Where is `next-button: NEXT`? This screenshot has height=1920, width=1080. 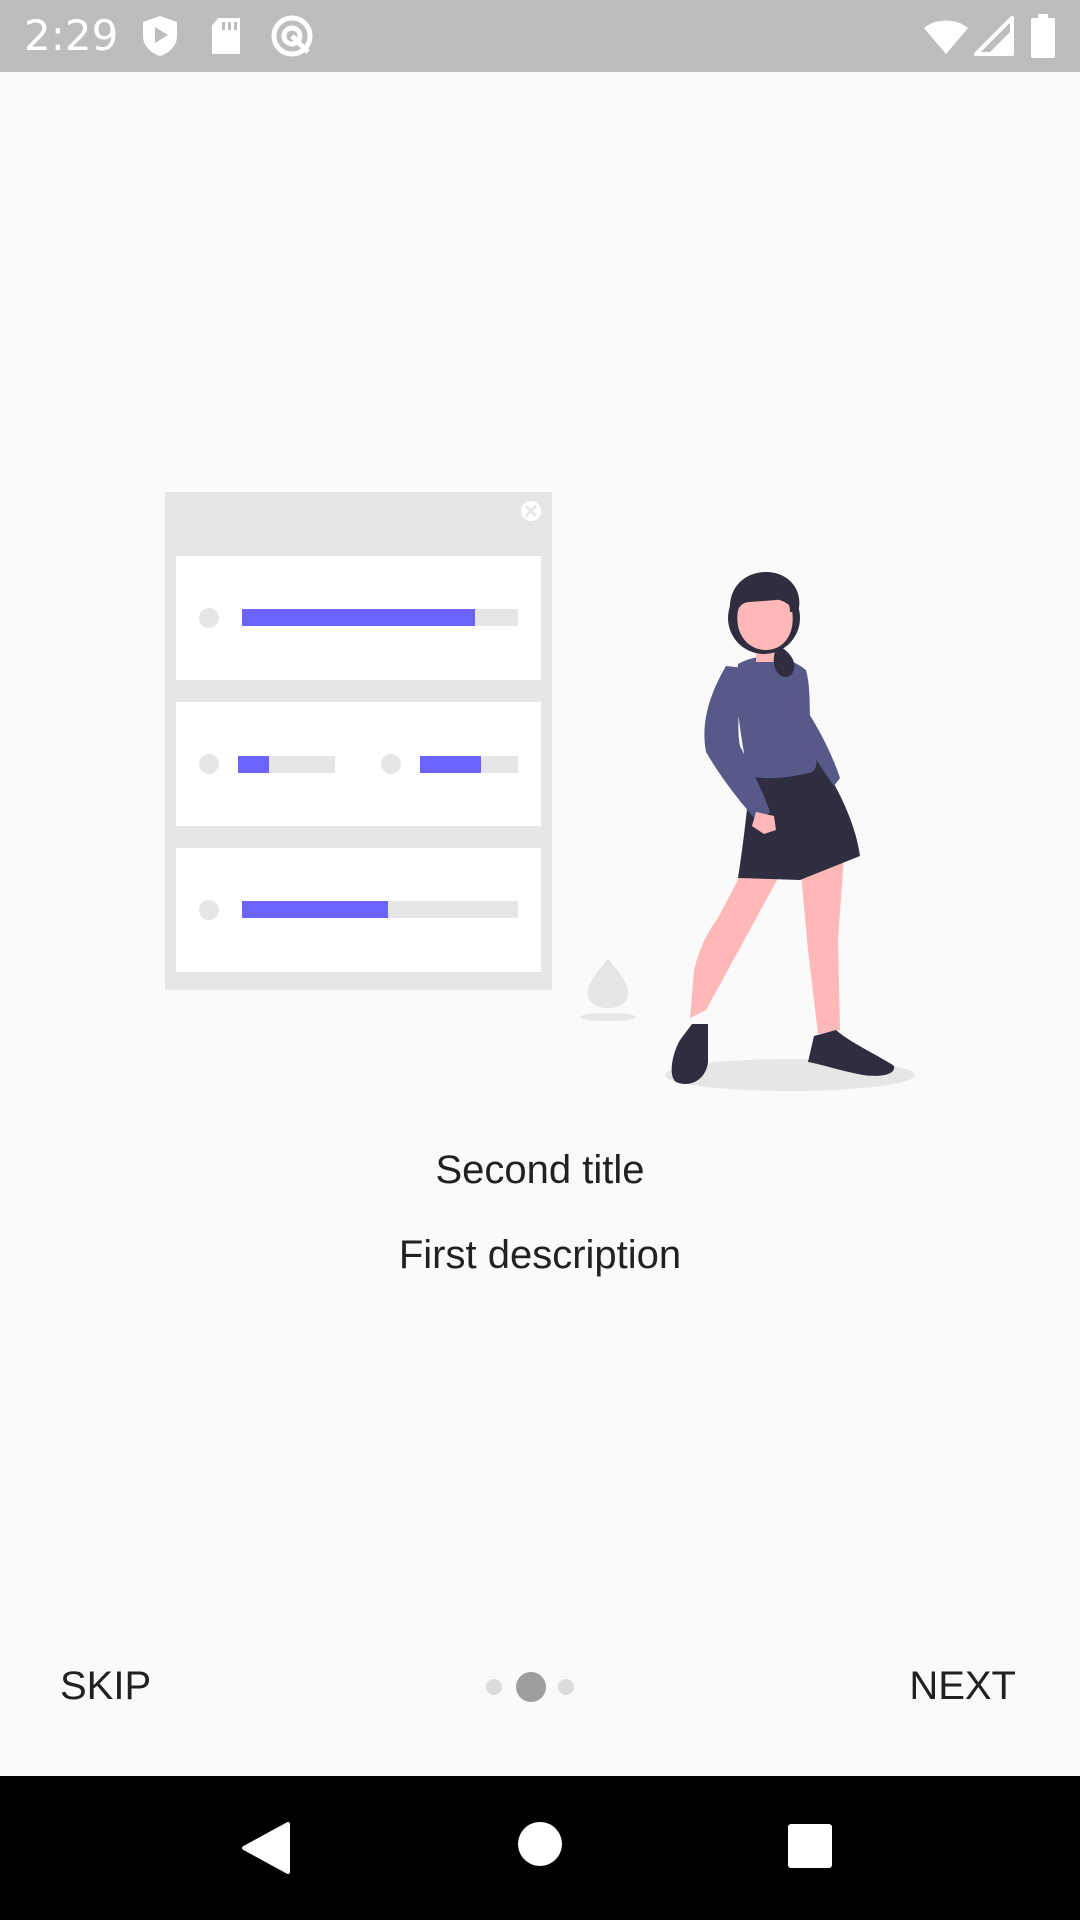
next-button: NEXT is located at coordinates (962, 1686).